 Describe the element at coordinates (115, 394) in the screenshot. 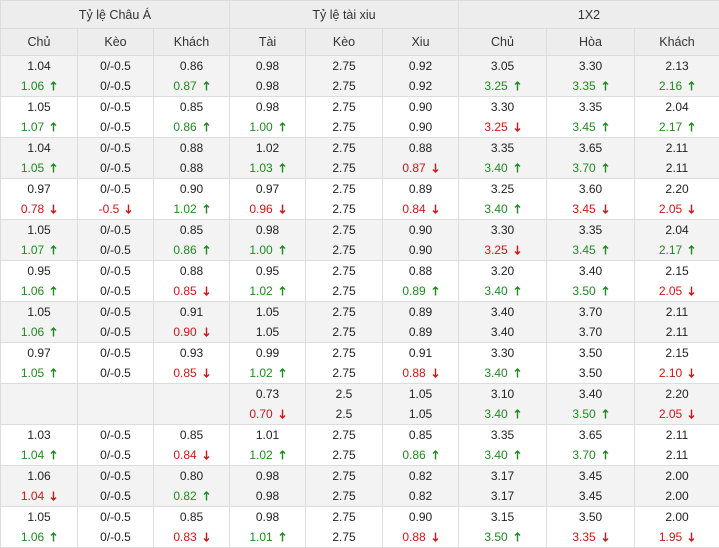

I see `opening-odds` at that location.